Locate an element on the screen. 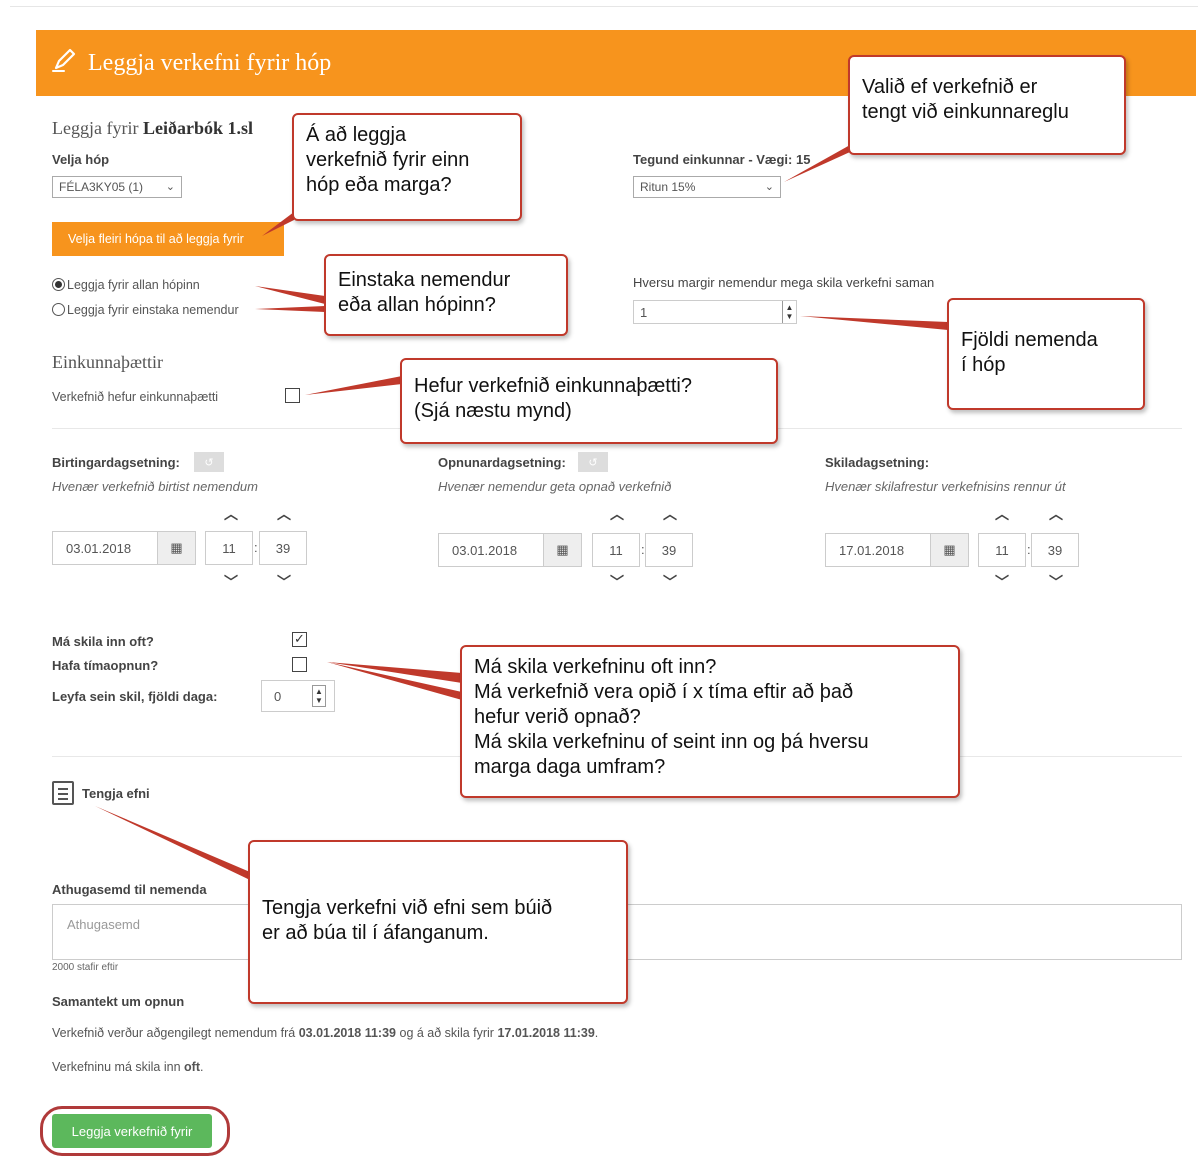 Image resolution: width=1202 pixels, height=1174 pixels. select-more-groups-label: Velja fleiri hópa til að leggja fyrir is located at coordinates (156, 239).